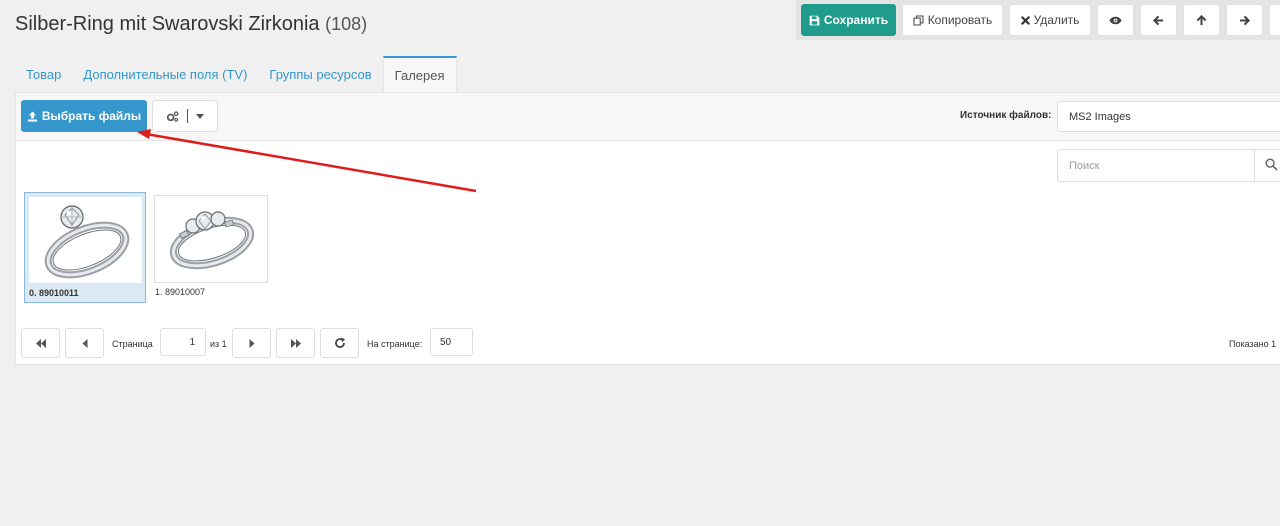  What do you see at coordinates (1168, 116) in the screenshot?
I see `file-source-select: MS2 Images` at bounding box center [1168, 116].